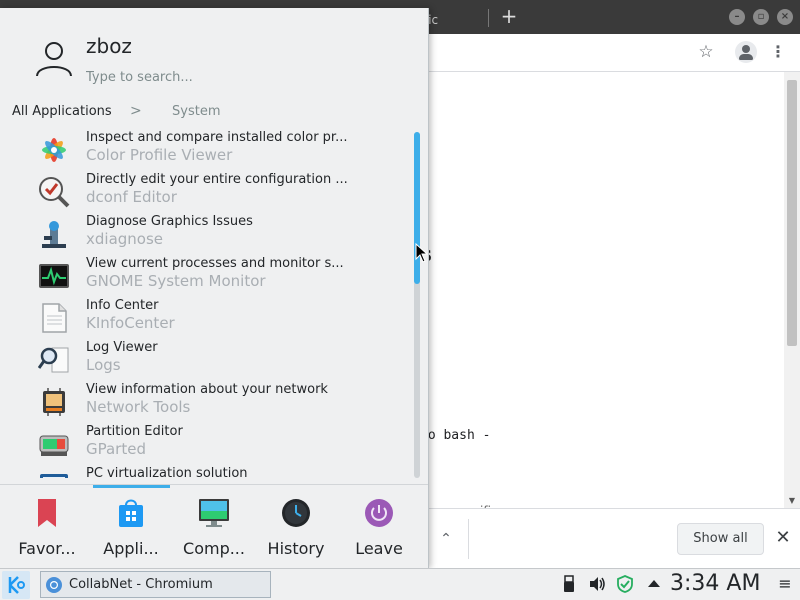 The image size is (800, 600). Describe the element at coordinates (569, 584) in the screenshot. I see `usb-drive-icon` at that location.